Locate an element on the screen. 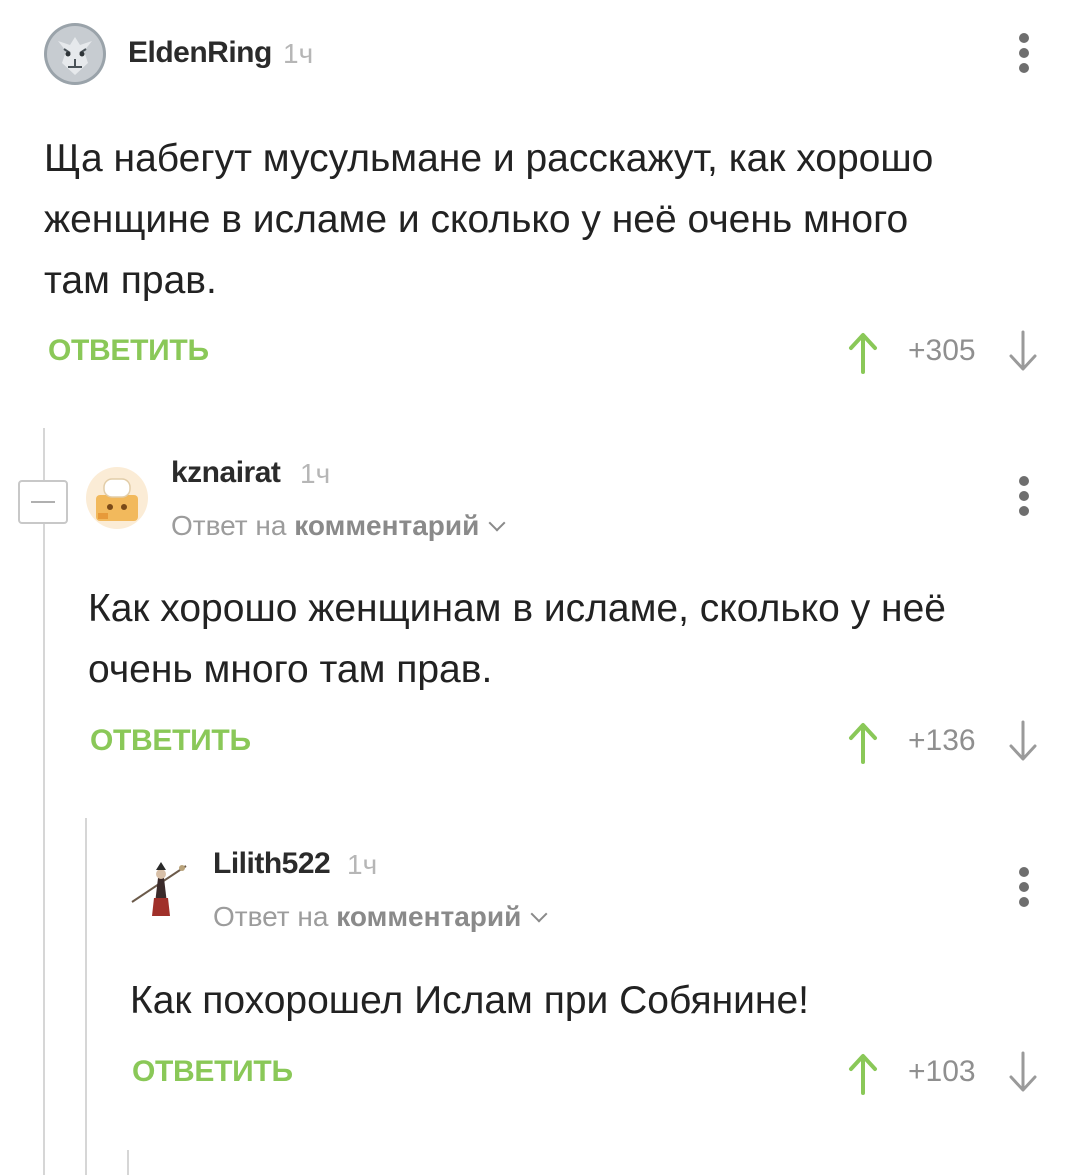 The image size is (1080, 1175). collapse-thread-button is located at coordinates (43, 502).